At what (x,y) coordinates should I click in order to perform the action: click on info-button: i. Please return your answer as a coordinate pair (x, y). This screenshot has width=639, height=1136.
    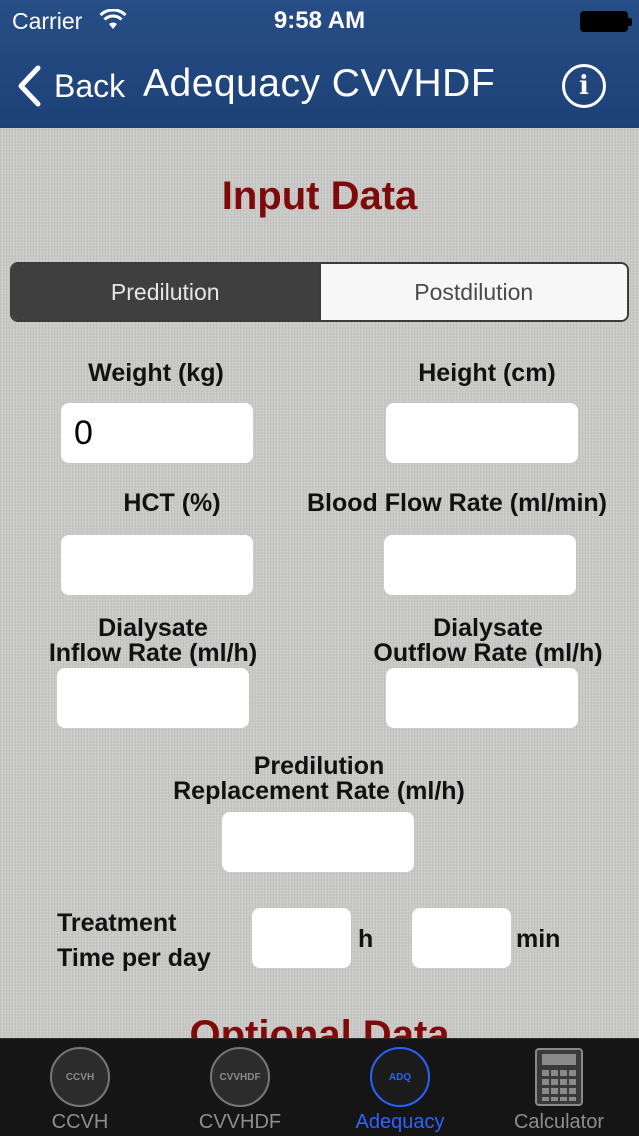
    Looking at the image, I should click on (584, 86).